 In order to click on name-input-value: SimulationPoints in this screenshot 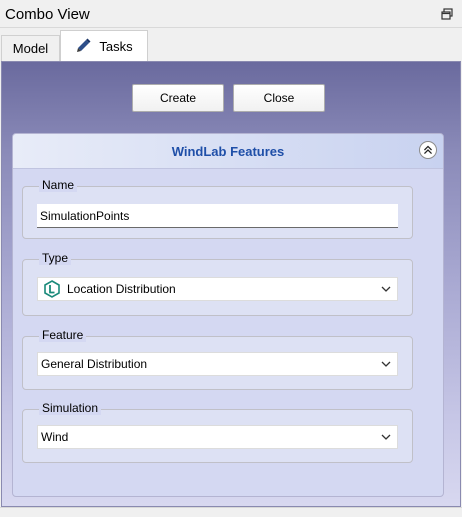, I will do `click(85, 215)`.